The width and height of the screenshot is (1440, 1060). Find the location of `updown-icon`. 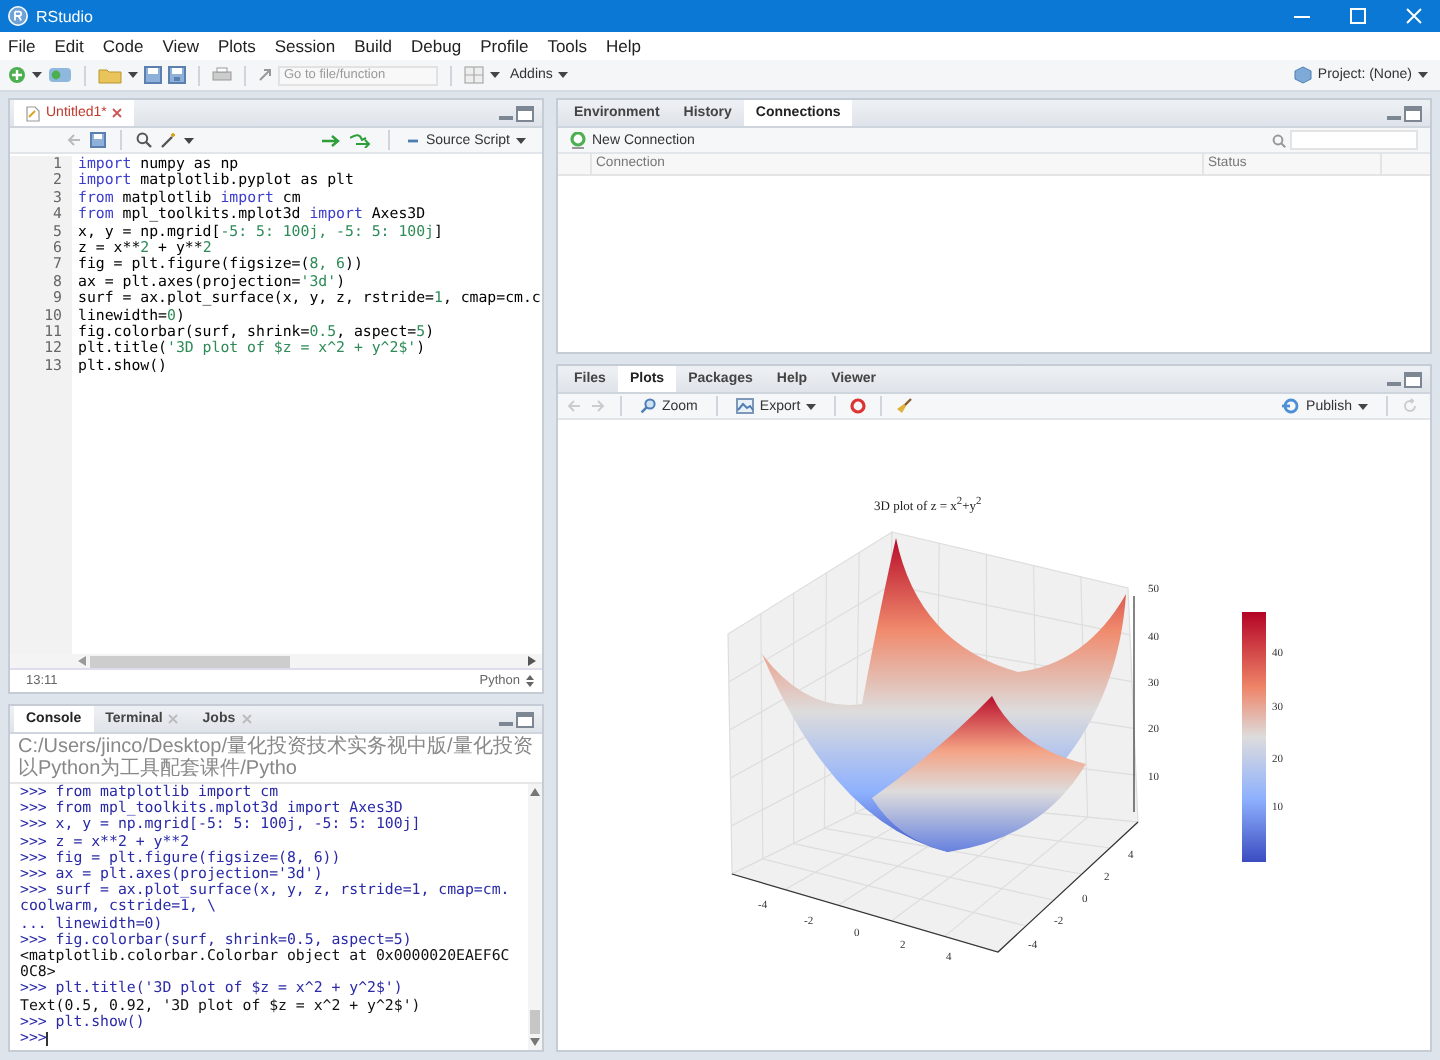

updown-icon is located at coordinates (530, 681).